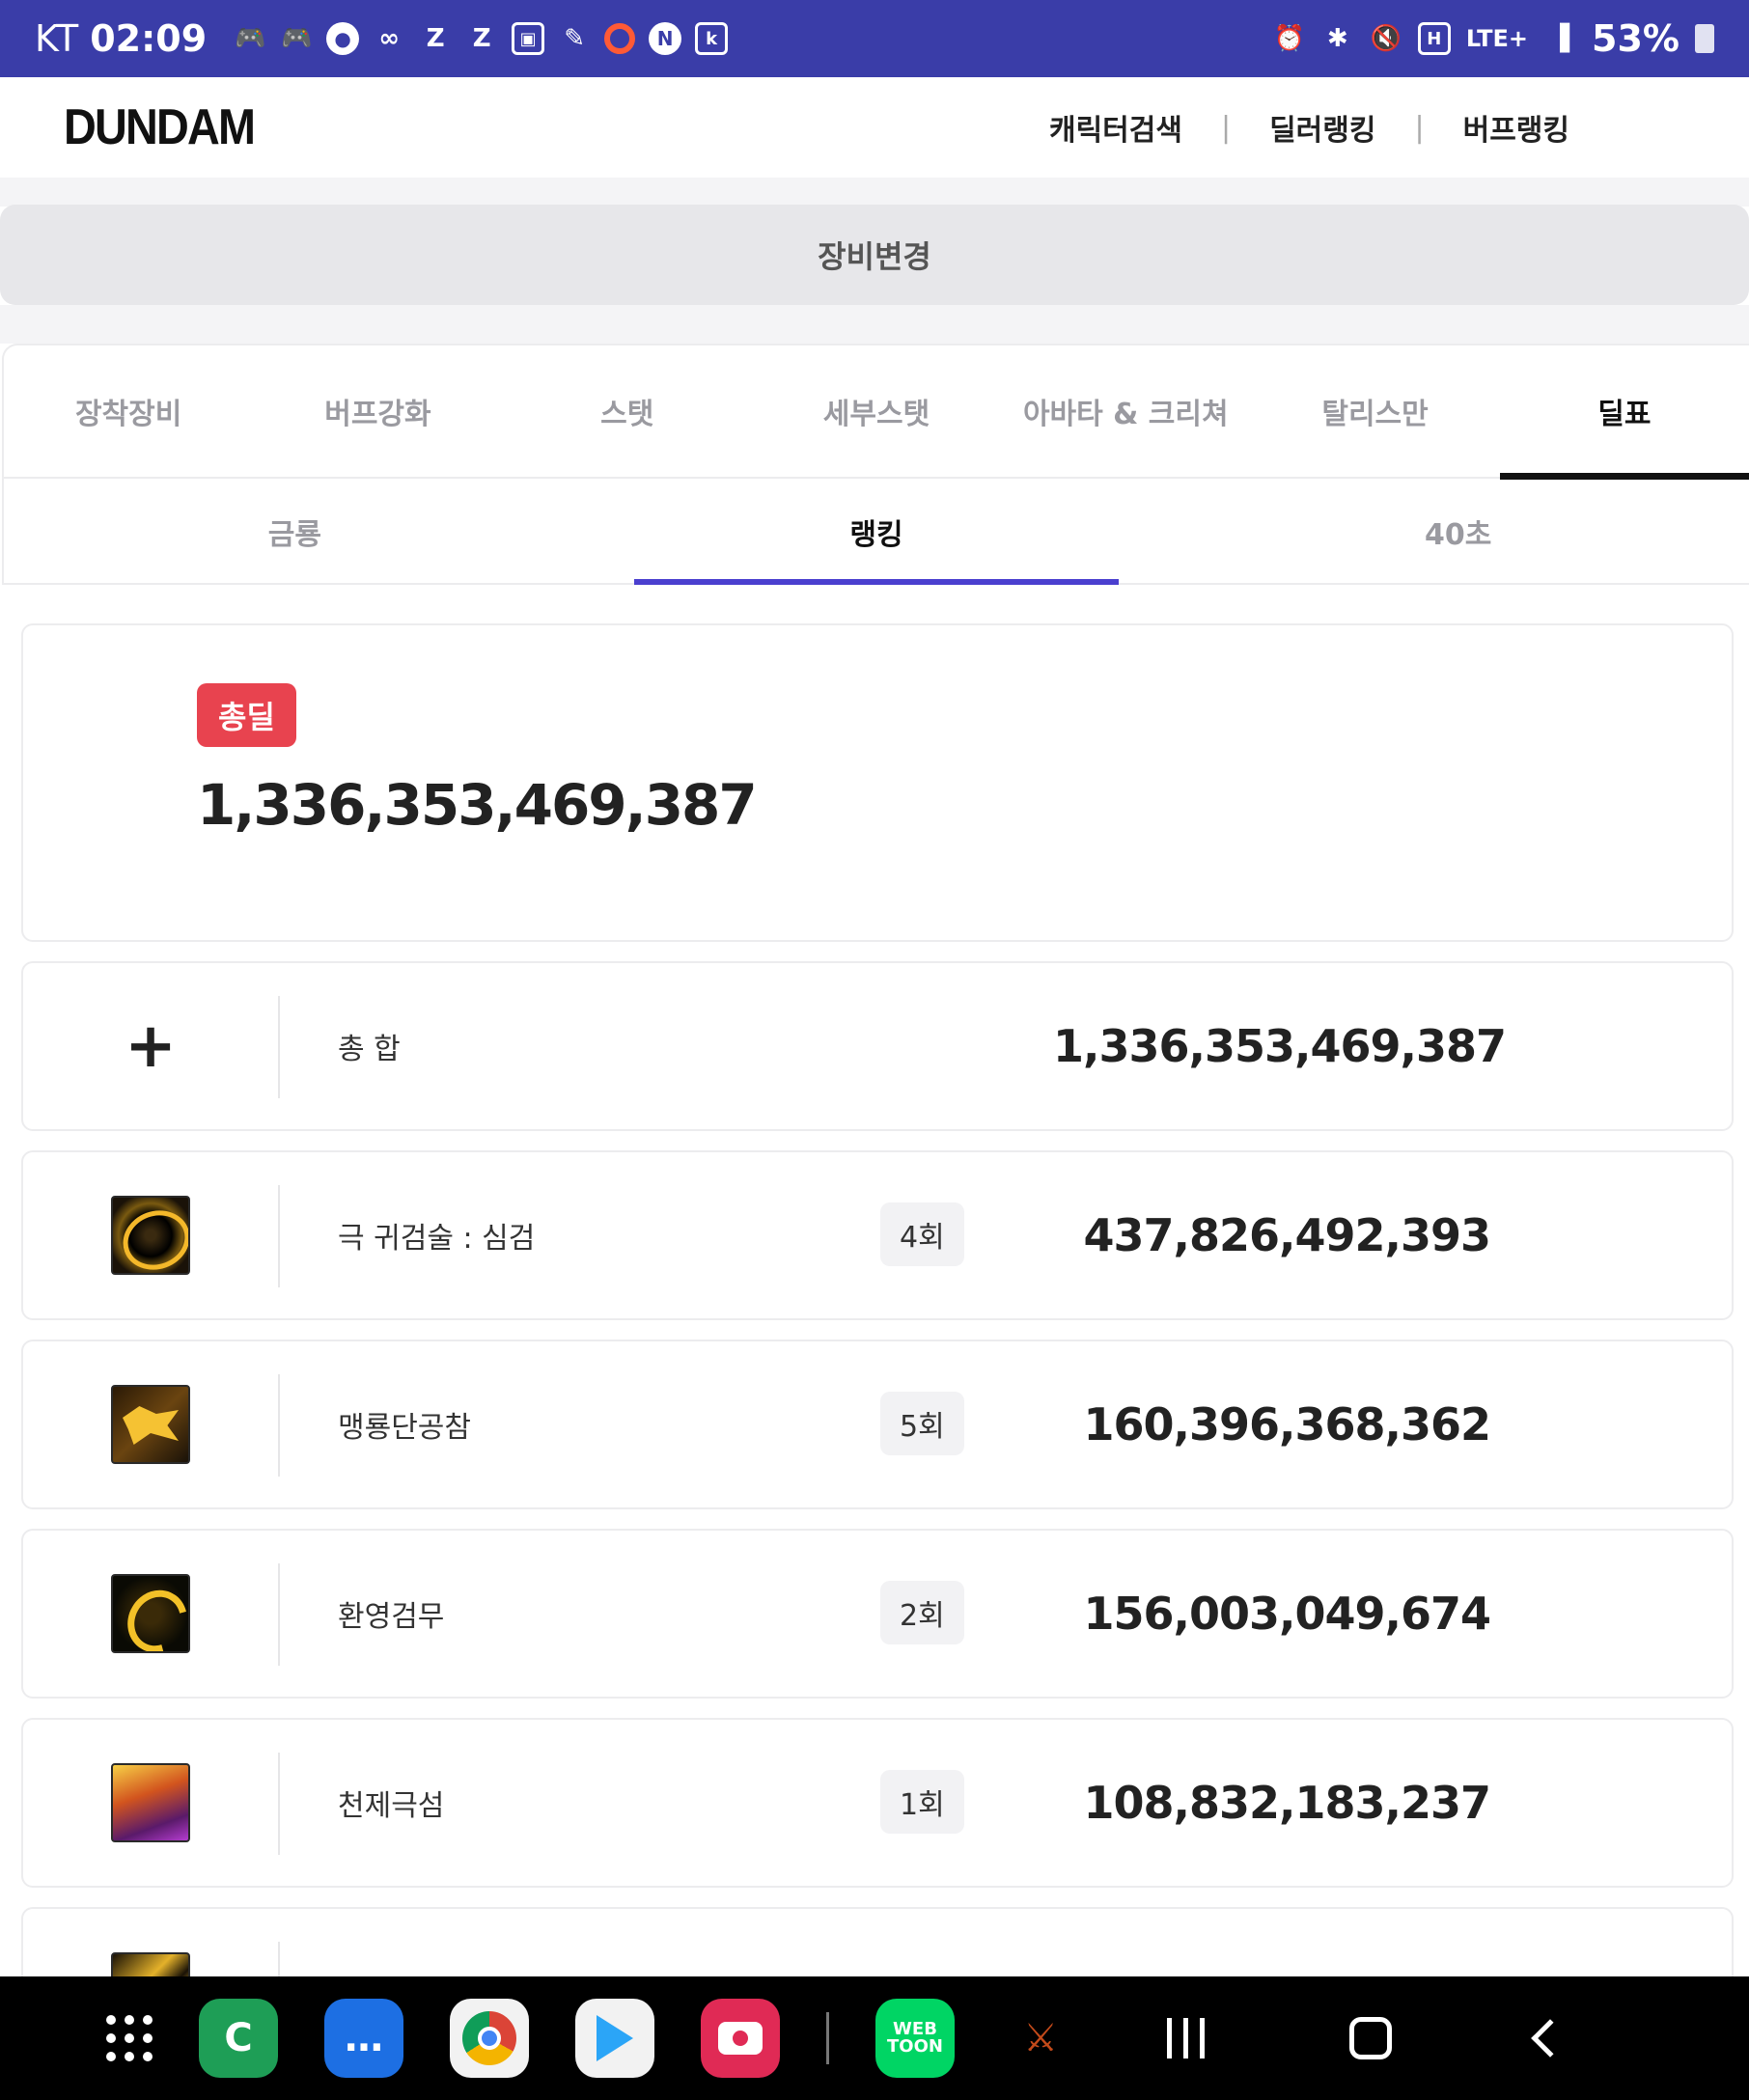  I want to click on top-nav: 캐릭터검색 | 딜러랭킹 | 버프랭킹, so click(1309, 127).